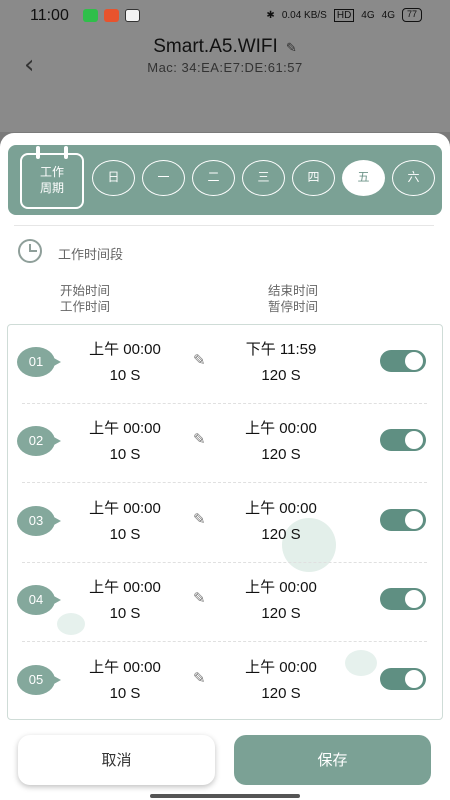 Image resolution: width=450 pixels, height=800 pixels. What do you see at coordinates (30, 251) in the screenshot?
I see `clock-icon` at bounding box center [30, 251].